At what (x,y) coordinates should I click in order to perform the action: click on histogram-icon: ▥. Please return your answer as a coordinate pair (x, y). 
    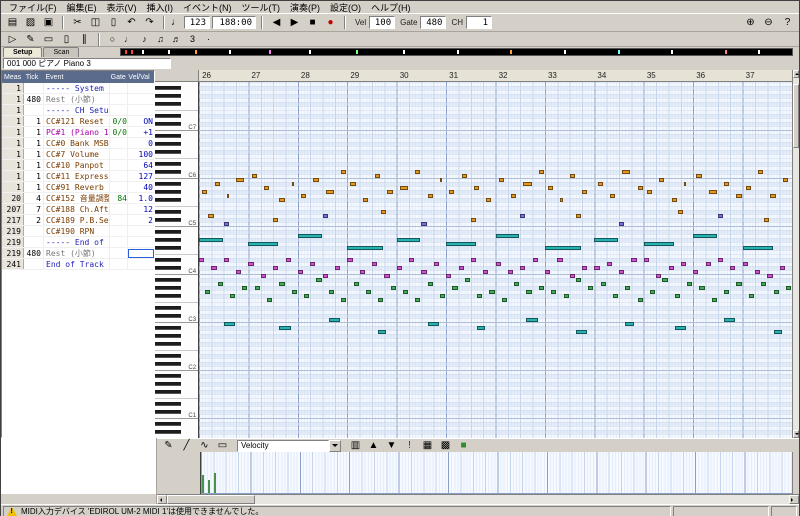
    Looking at the image, I should click on (355, 445).